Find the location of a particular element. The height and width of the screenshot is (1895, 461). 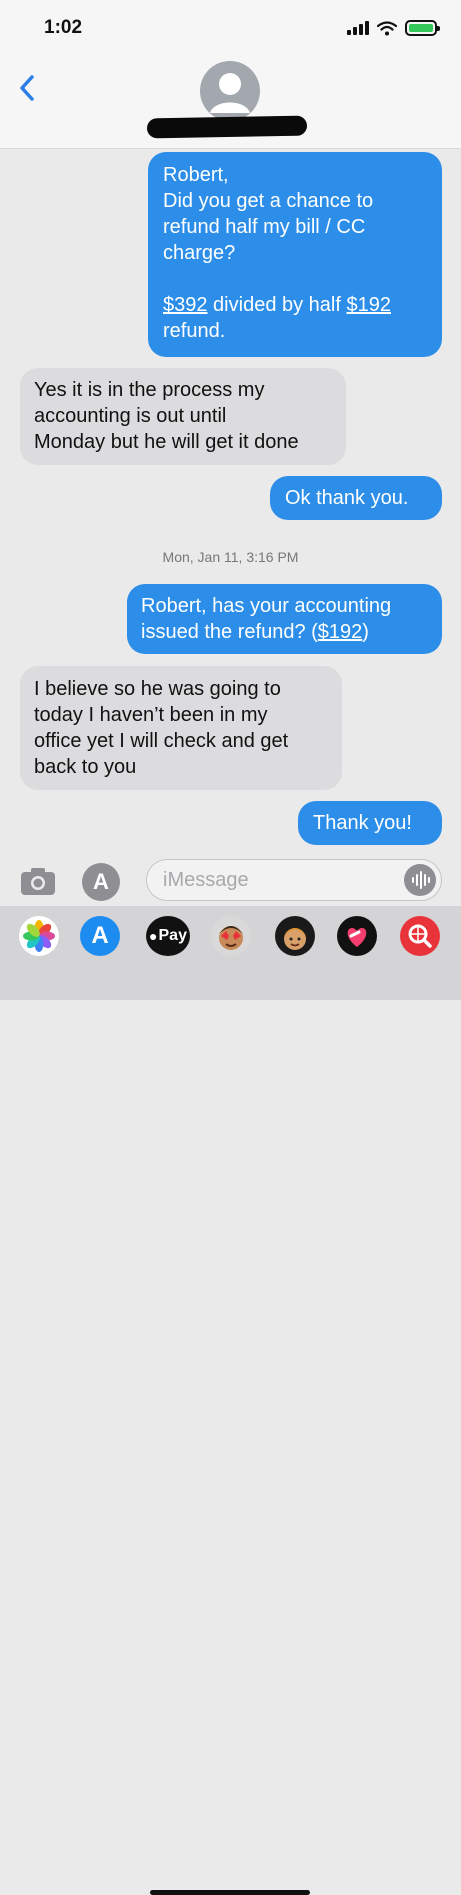

contact-avatar-icon is located at coordinates (230, 91).